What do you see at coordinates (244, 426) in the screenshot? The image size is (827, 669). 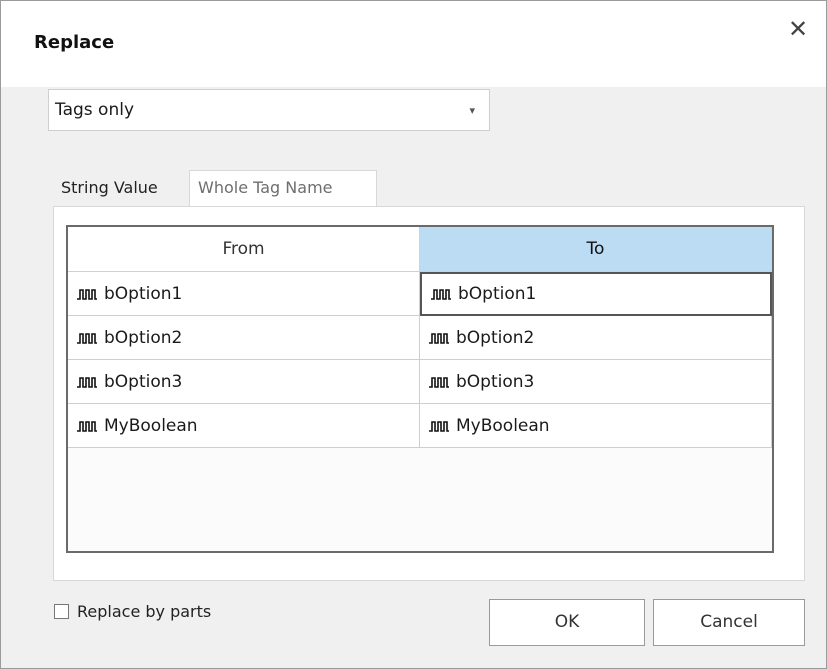 I see `from-cell: MyBoolean` at bounding box center [244, 426].